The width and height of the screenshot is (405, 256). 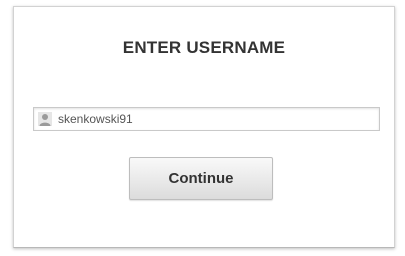 I want to click on page-title: ENTER USERNAME, so click(x=204, y=47).